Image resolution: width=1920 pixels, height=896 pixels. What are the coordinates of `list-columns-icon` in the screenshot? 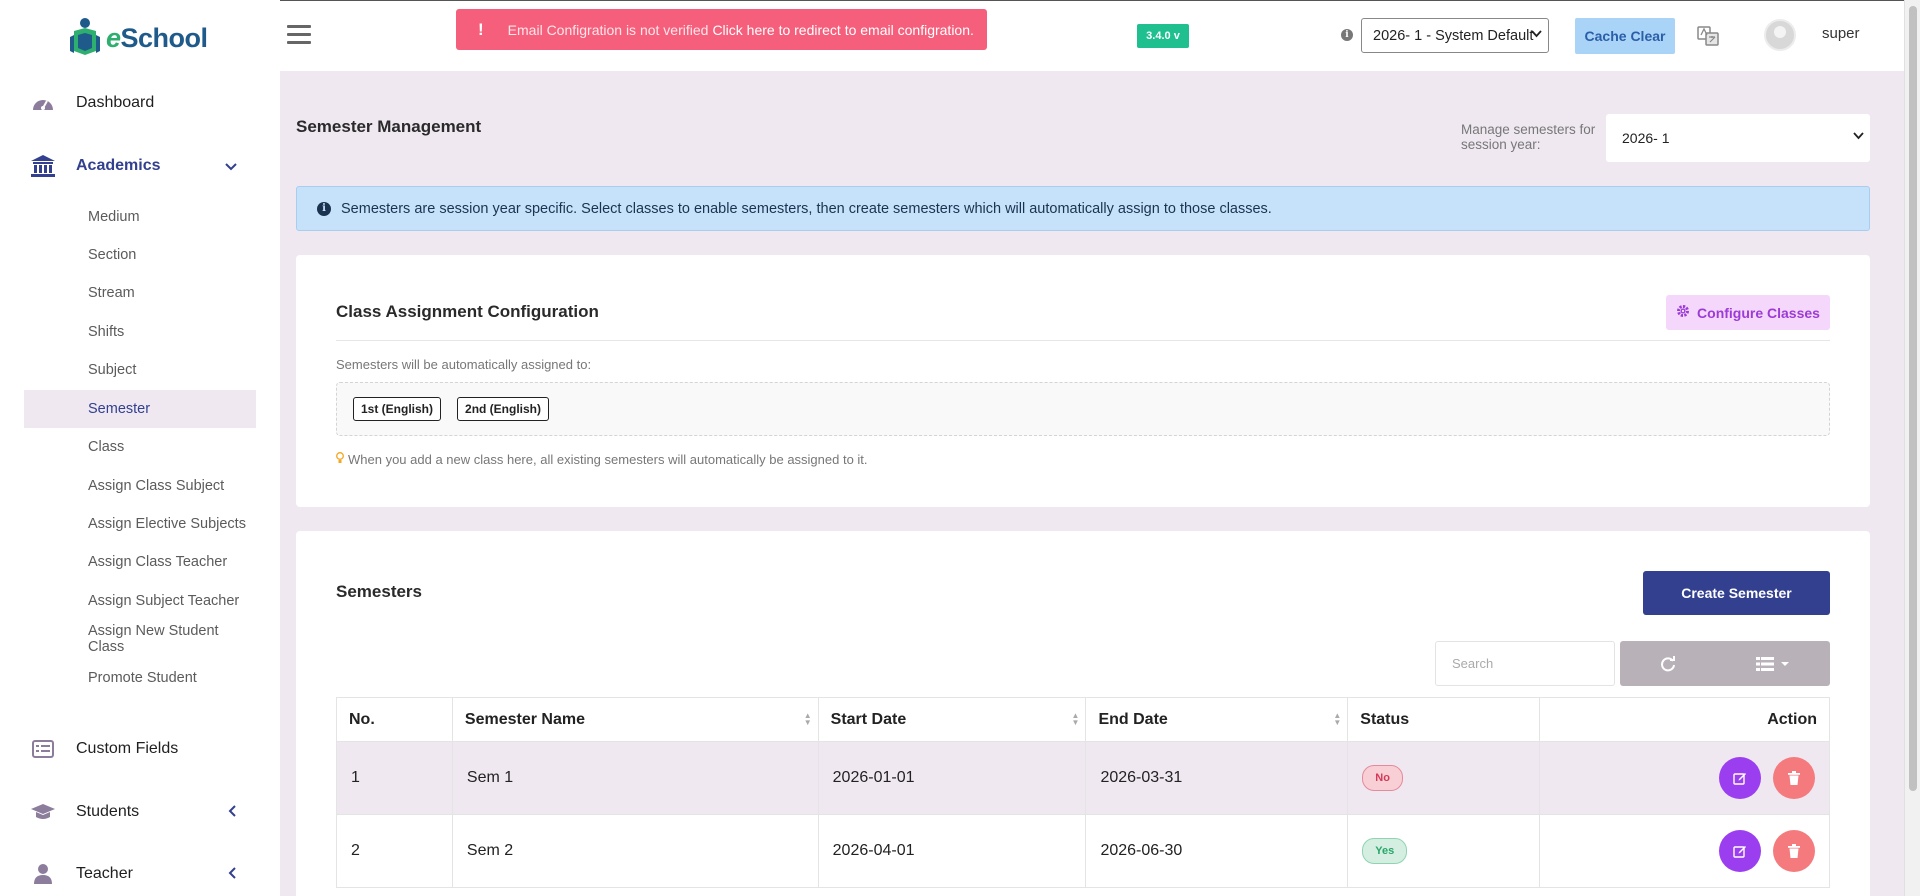 It's located at (1765, 663).